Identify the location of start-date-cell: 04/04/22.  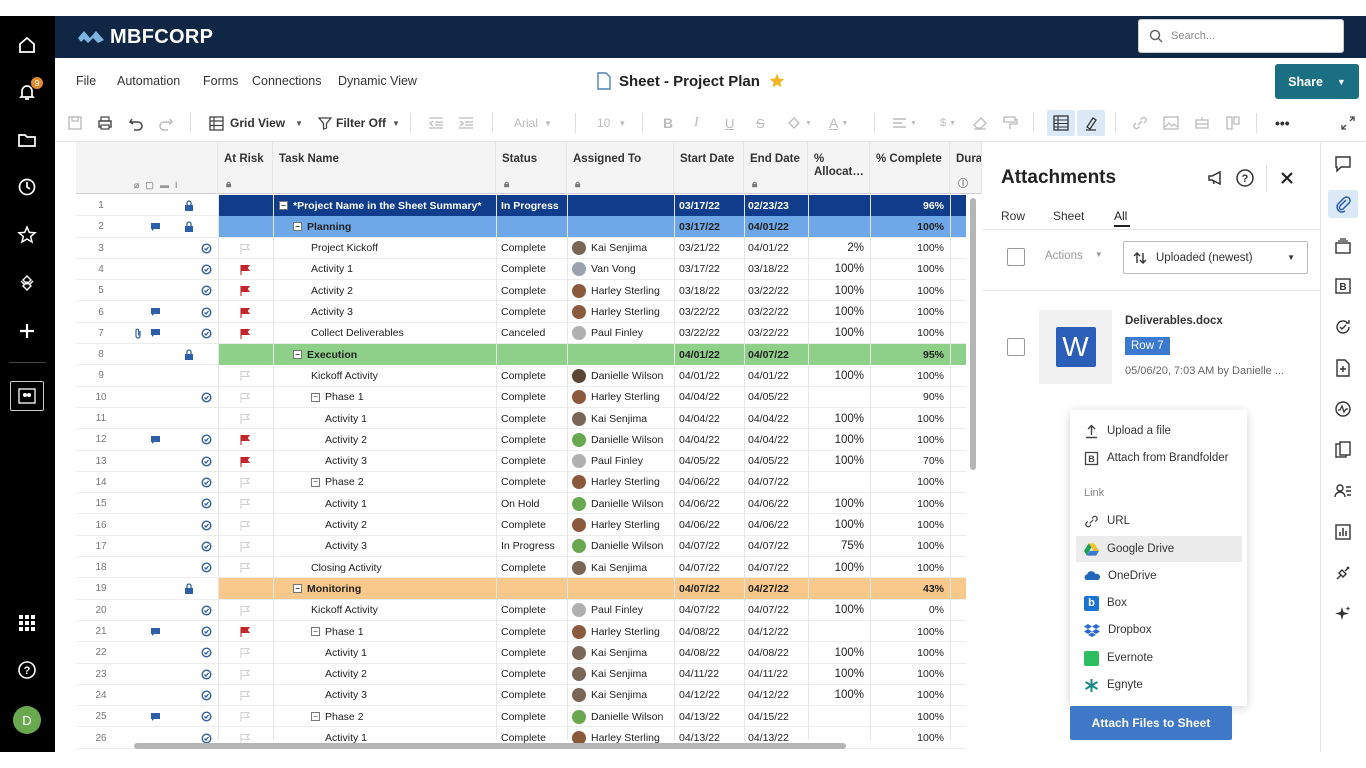
(711, 439).